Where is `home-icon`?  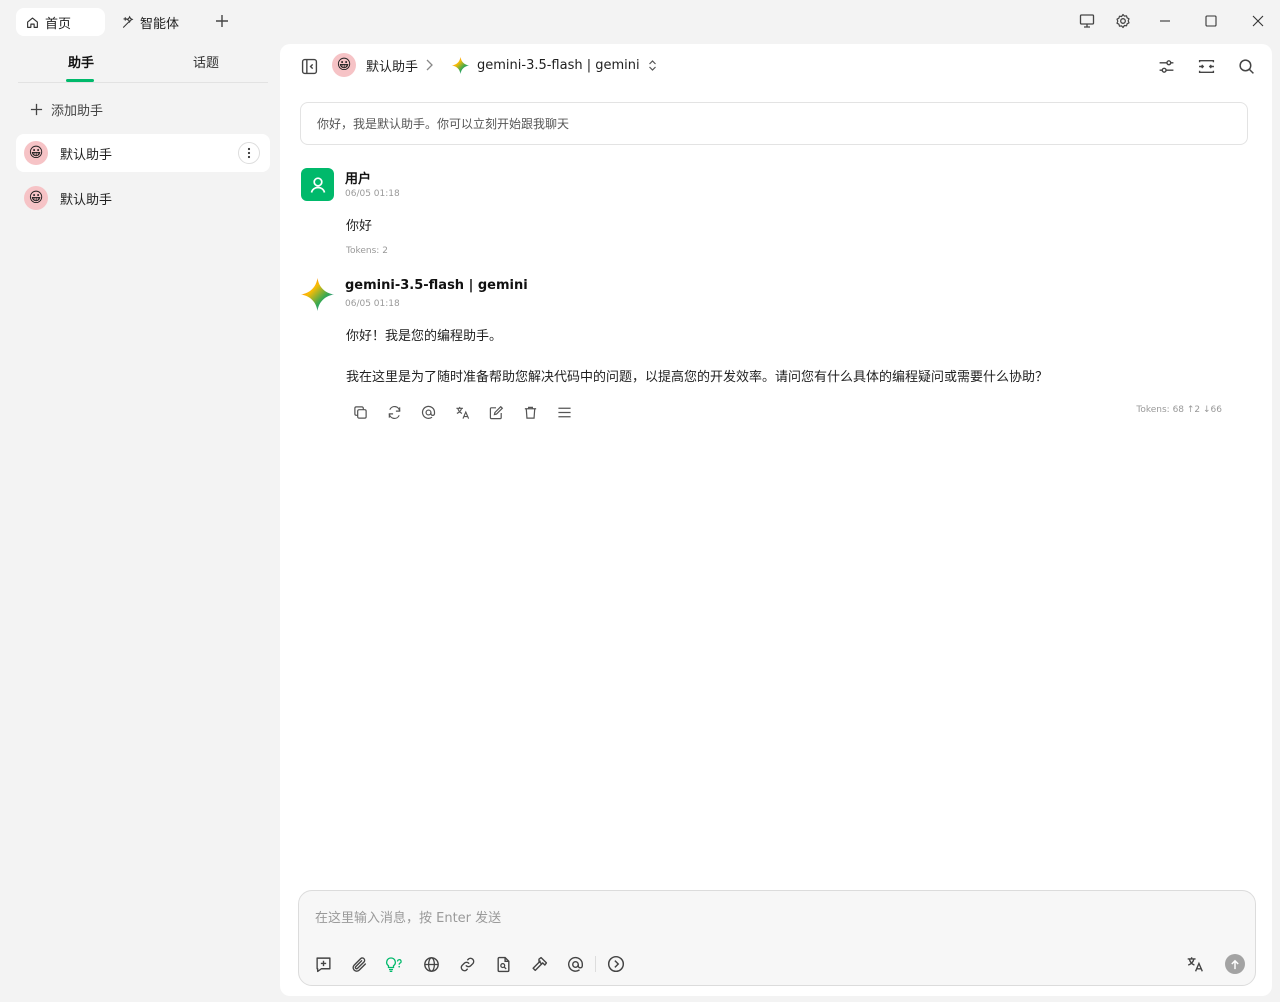 home-icon is located at coordinates (32, 22).